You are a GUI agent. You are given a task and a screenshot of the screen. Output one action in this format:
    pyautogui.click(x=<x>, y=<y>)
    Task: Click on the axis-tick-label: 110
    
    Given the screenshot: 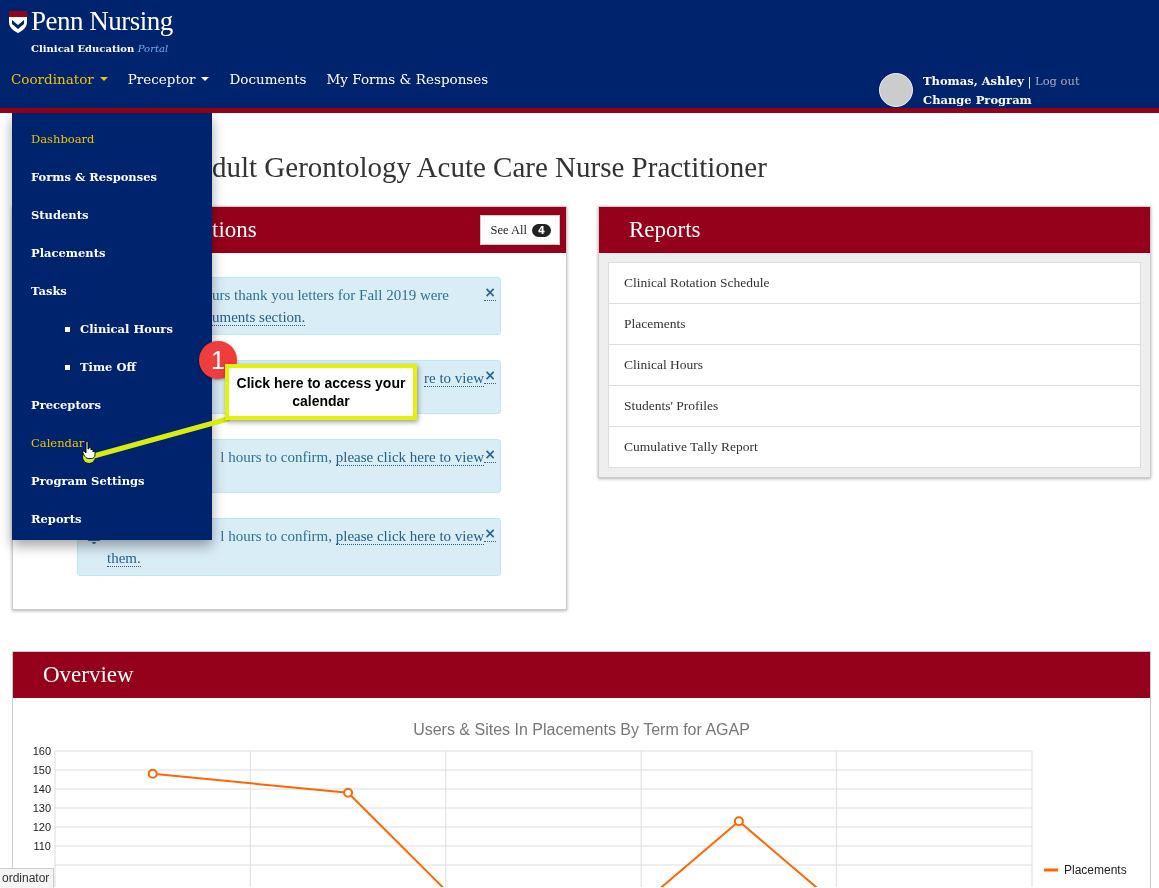 What is the action you would take?
    pyautogui.click(x=42, y=846)
    